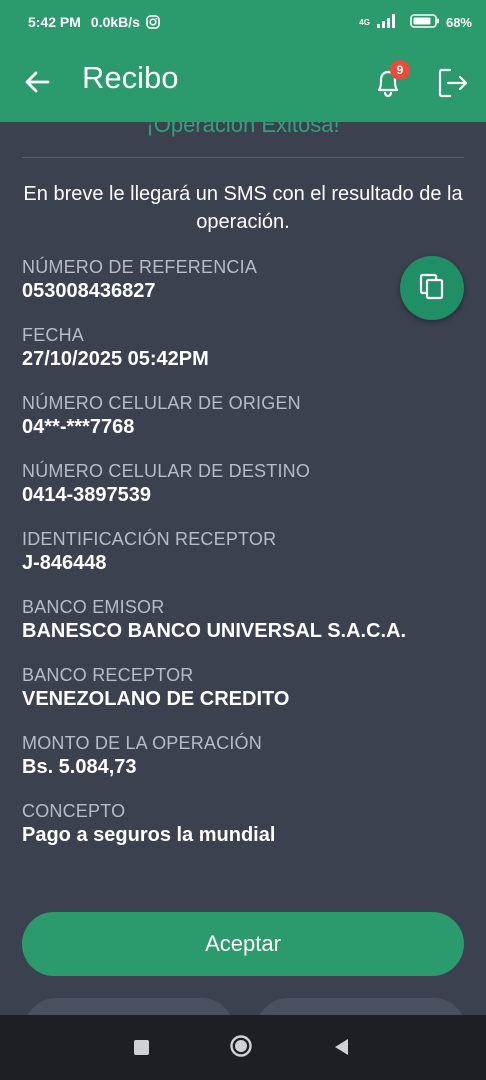 The image size is (486, 1080). Describe the element at coordinates (129, 1006) in the screenshot. I see `secondary-button-left` at that location.